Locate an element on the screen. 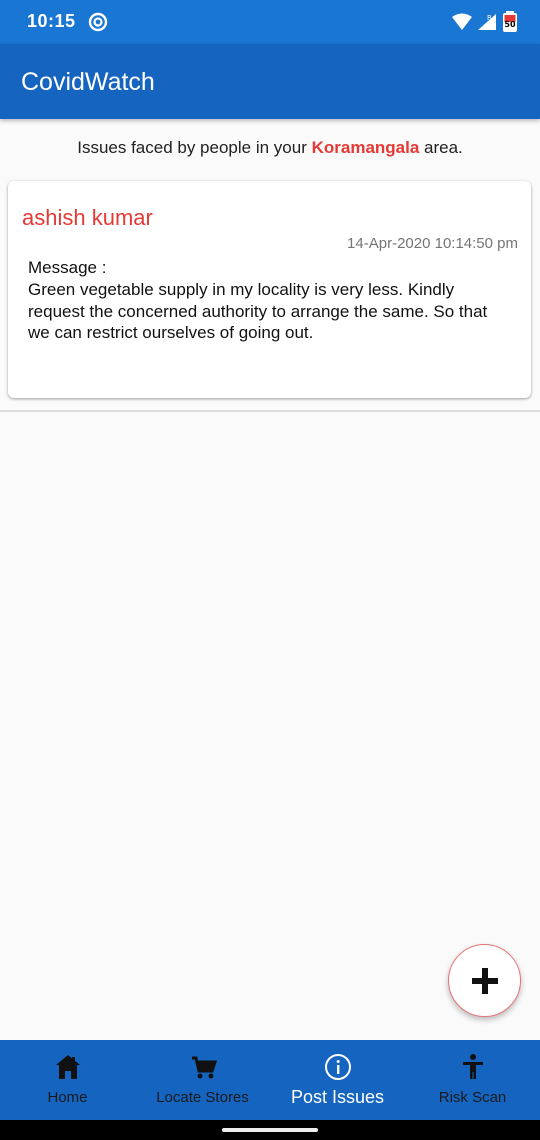 The image size is (540, 1140). nav-home: Home is located at coordinates (67, 1080).